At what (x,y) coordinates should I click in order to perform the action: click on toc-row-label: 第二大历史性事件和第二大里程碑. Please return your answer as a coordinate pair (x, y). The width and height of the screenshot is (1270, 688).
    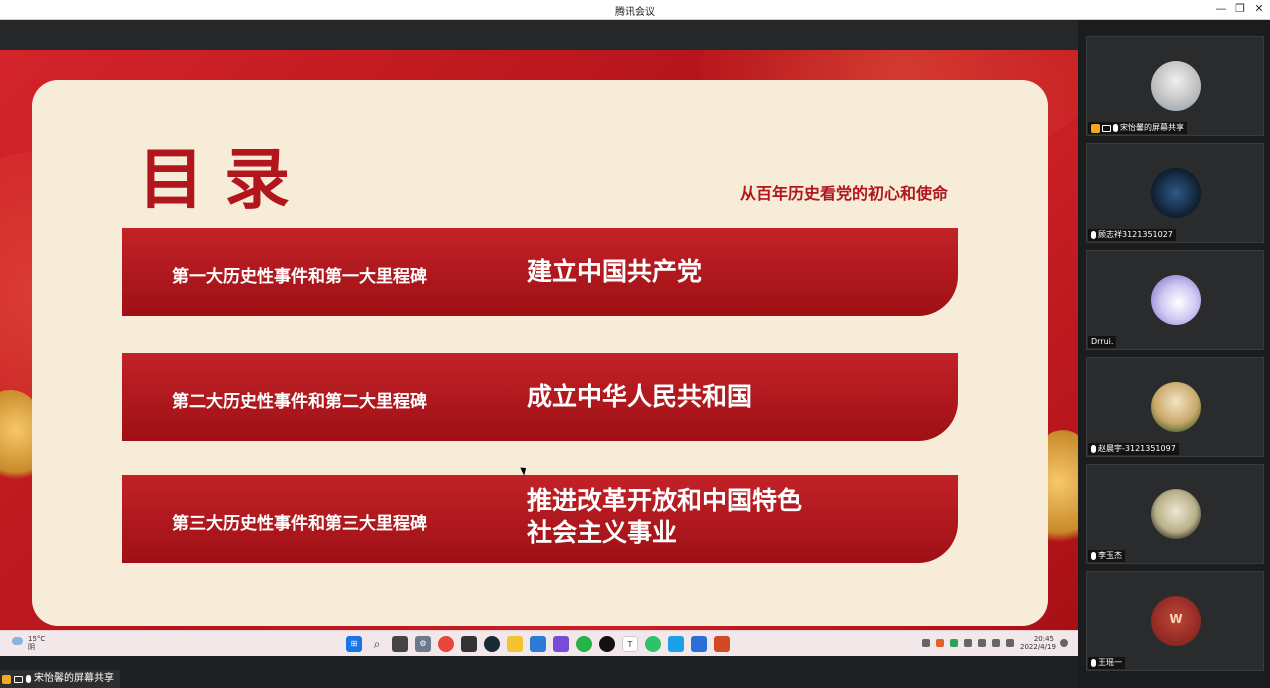
    Looking at the image, I should click on (299, 402).